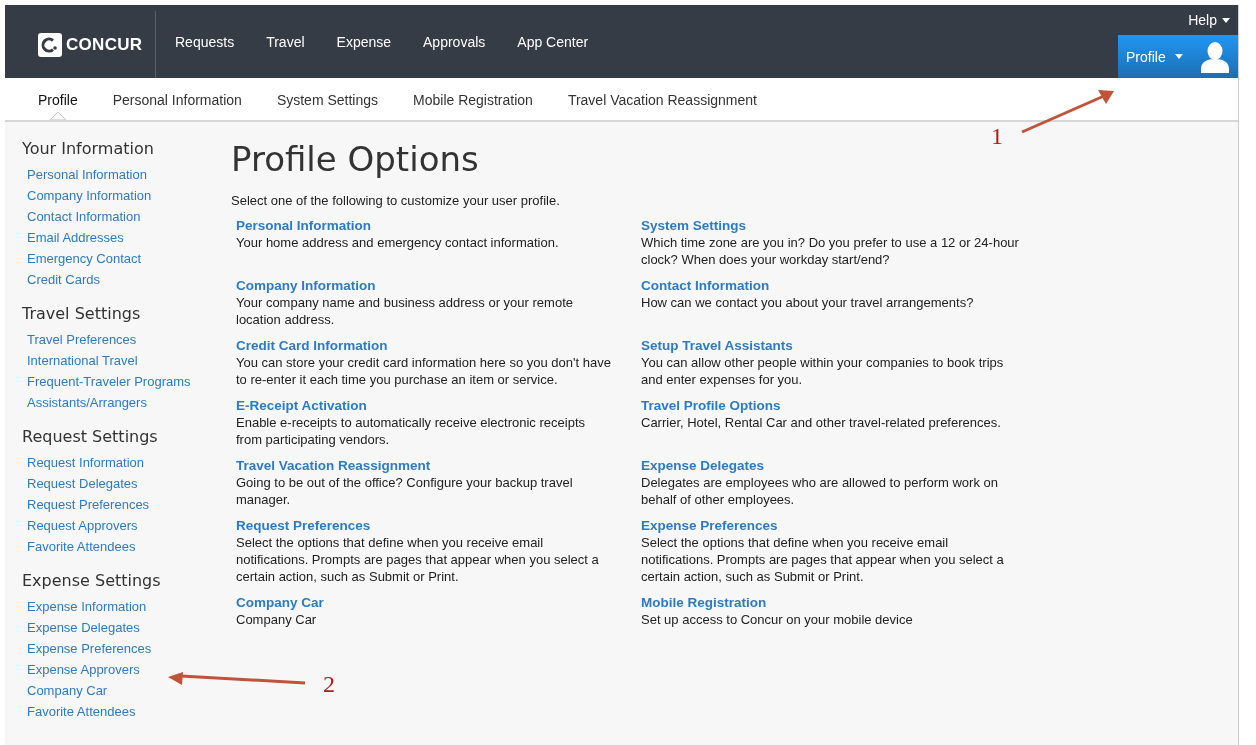 Image resolution: width=1256 pixels, height=745 pixels. Describe the element at coordinates (106, 381) in the screenshot. I see `sidebar-link: Frequent-Traveler Programs` at that location.